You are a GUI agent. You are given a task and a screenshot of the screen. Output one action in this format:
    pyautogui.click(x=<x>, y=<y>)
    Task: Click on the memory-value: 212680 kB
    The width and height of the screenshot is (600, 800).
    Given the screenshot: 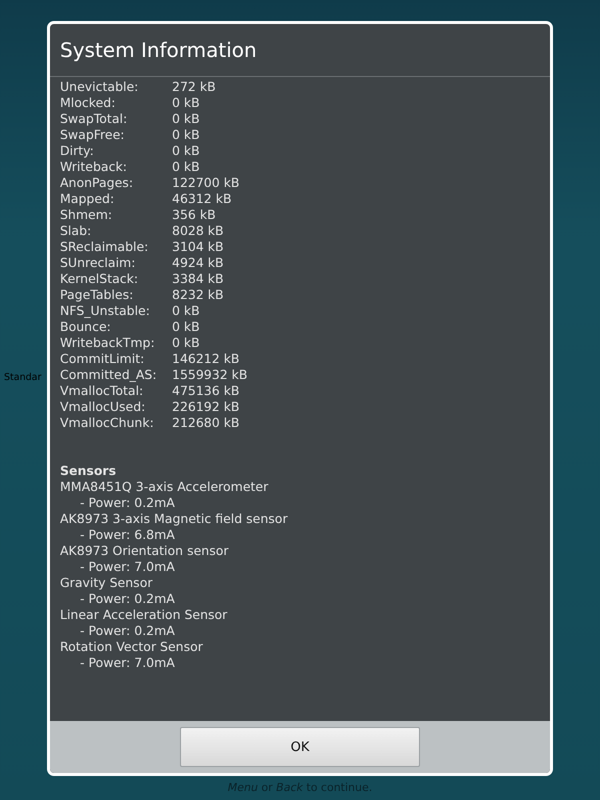 What is the action you would take?
    pyautogui.click(x=206, y=423)
    